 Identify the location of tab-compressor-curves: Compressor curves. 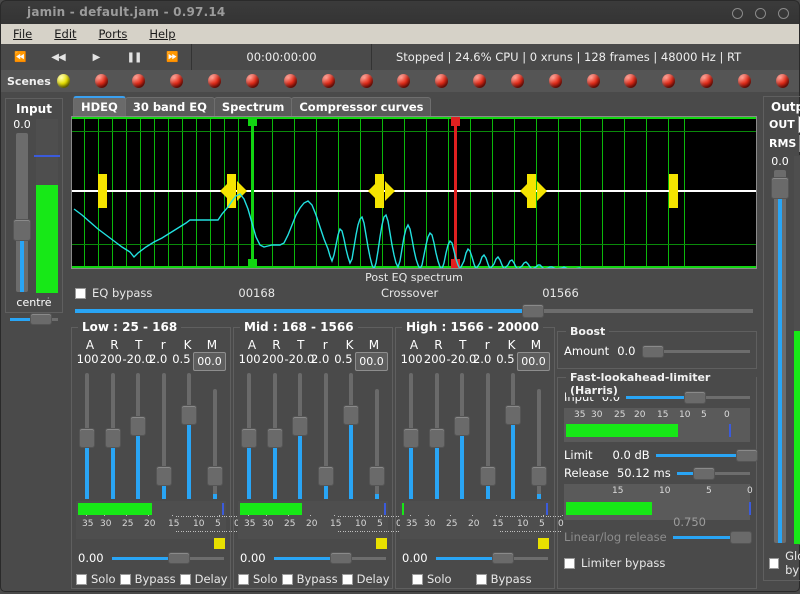
(361, 106).